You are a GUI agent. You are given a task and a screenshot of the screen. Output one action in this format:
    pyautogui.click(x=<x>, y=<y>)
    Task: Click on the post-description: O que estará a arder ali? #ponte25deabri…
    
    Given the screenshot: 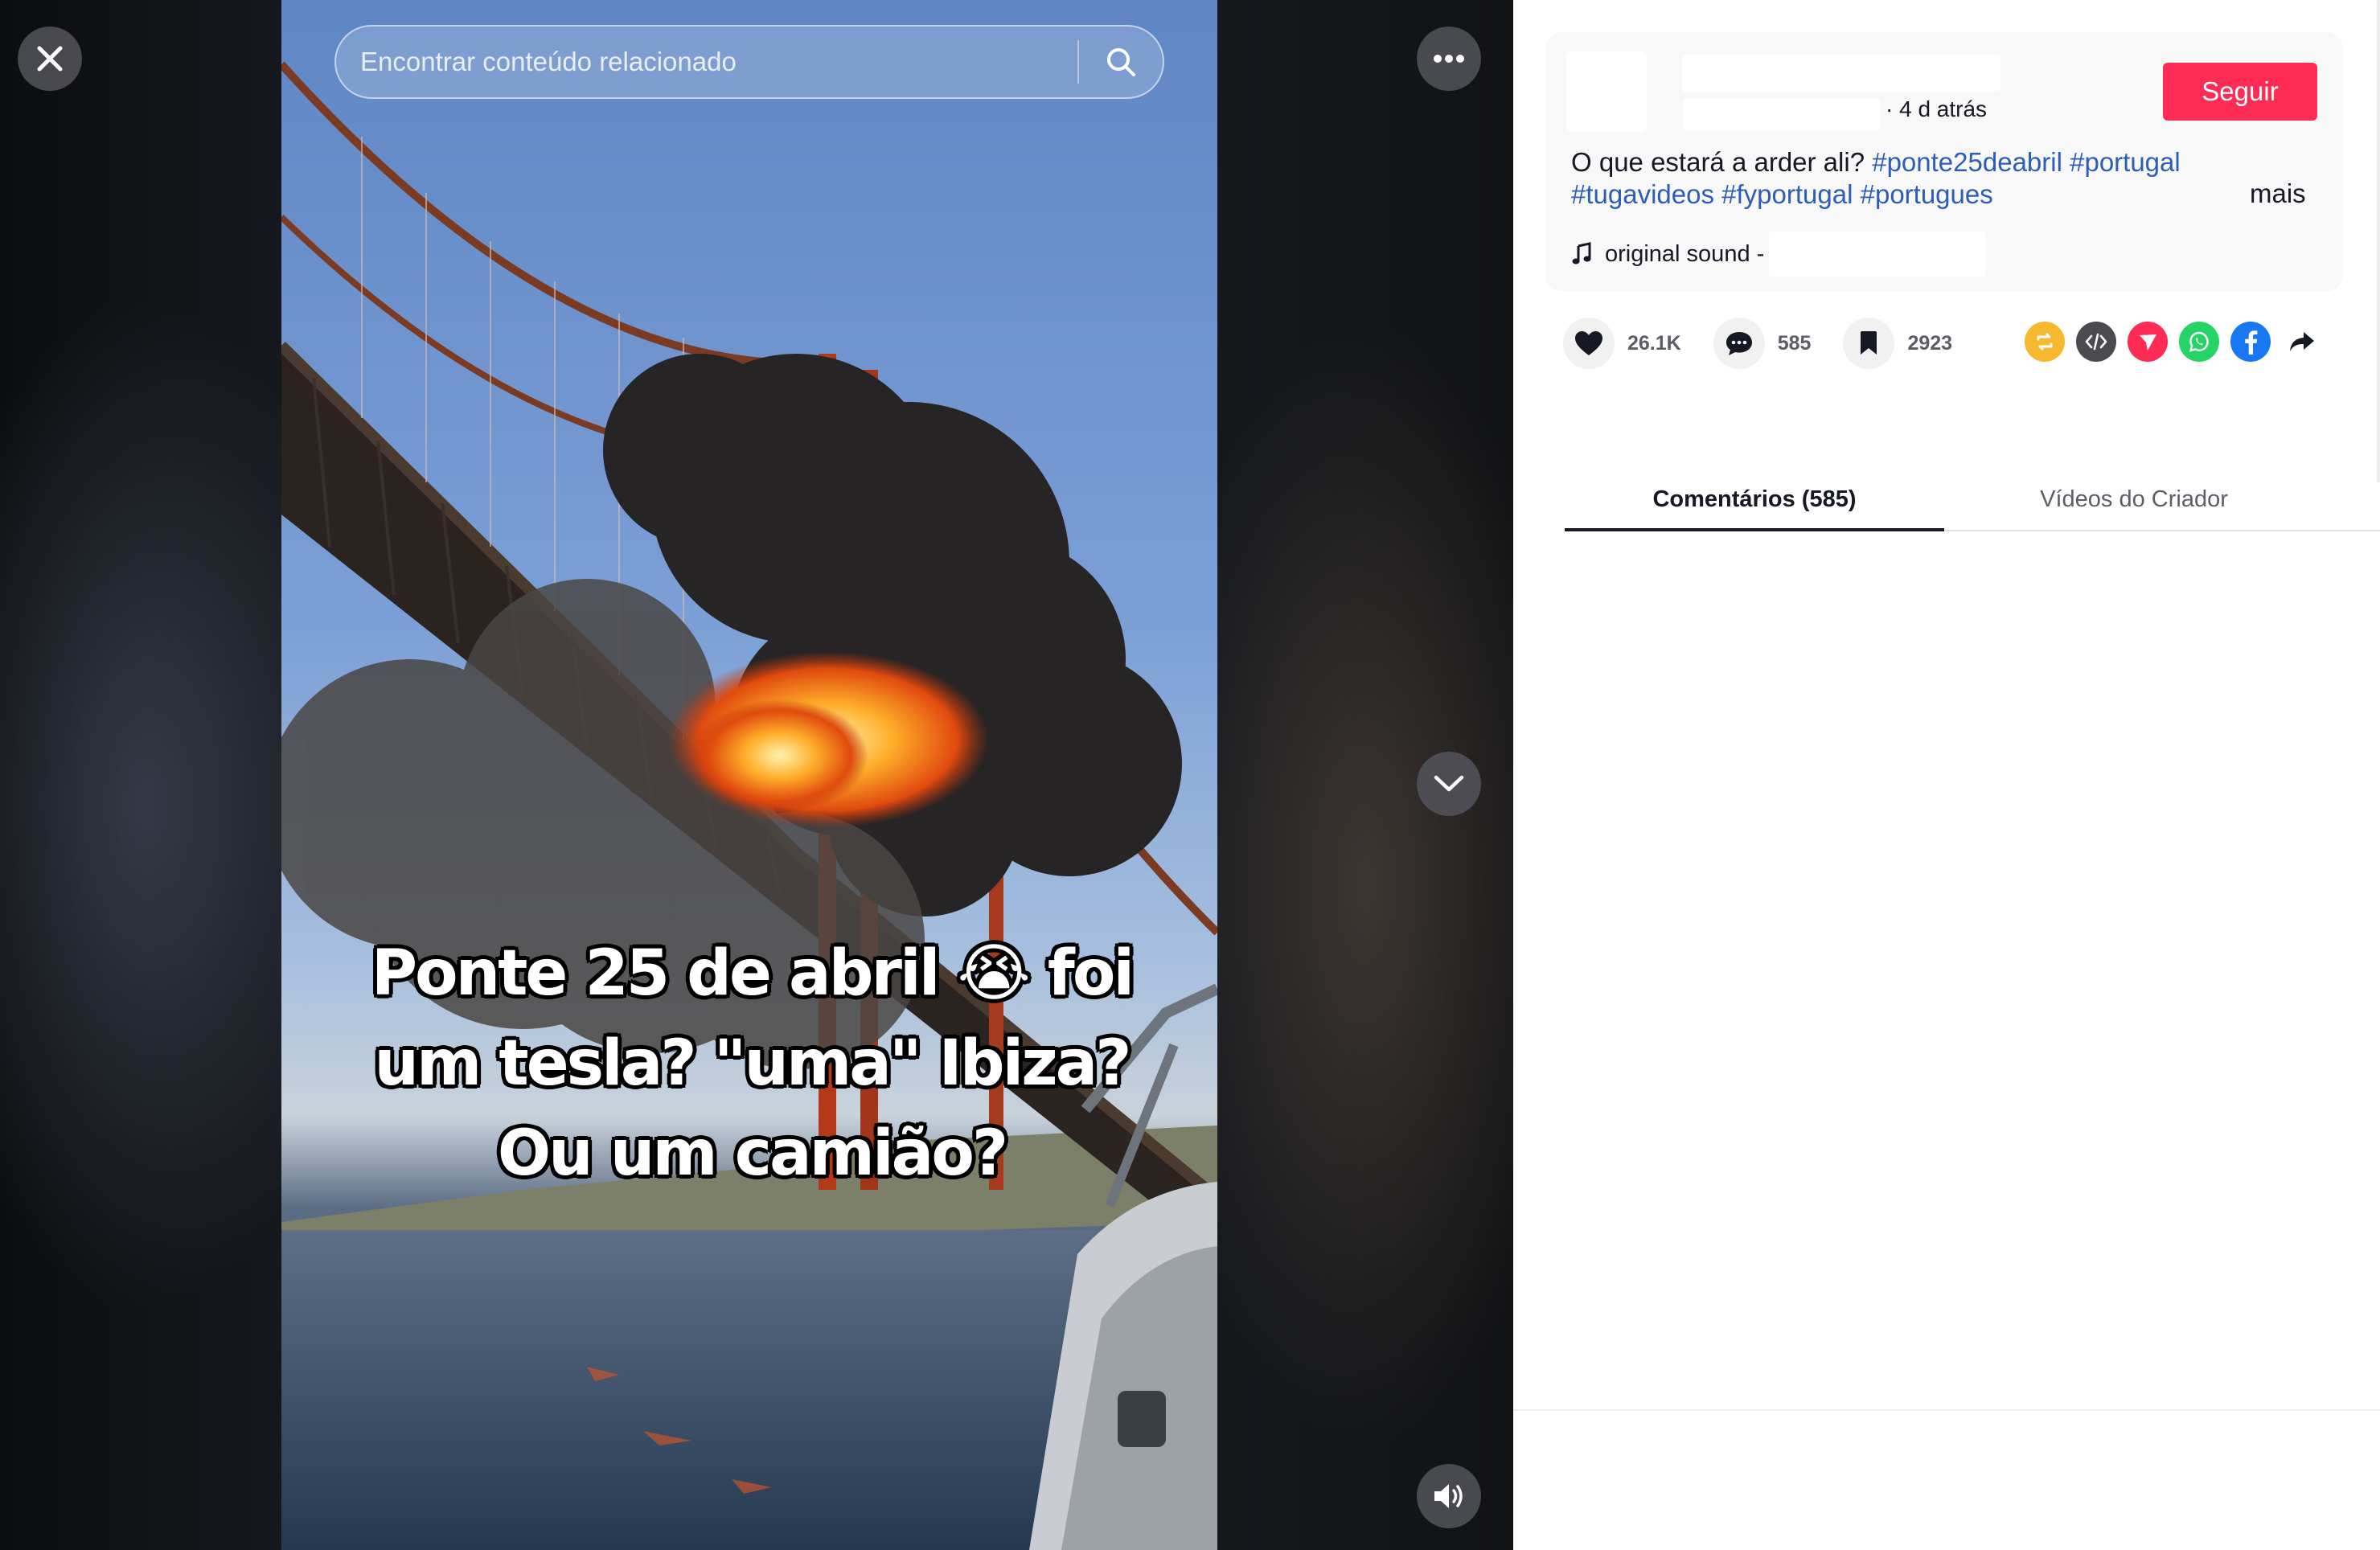 What is the action you would take?
    pyautogui.click(x=1909, y=178)
    